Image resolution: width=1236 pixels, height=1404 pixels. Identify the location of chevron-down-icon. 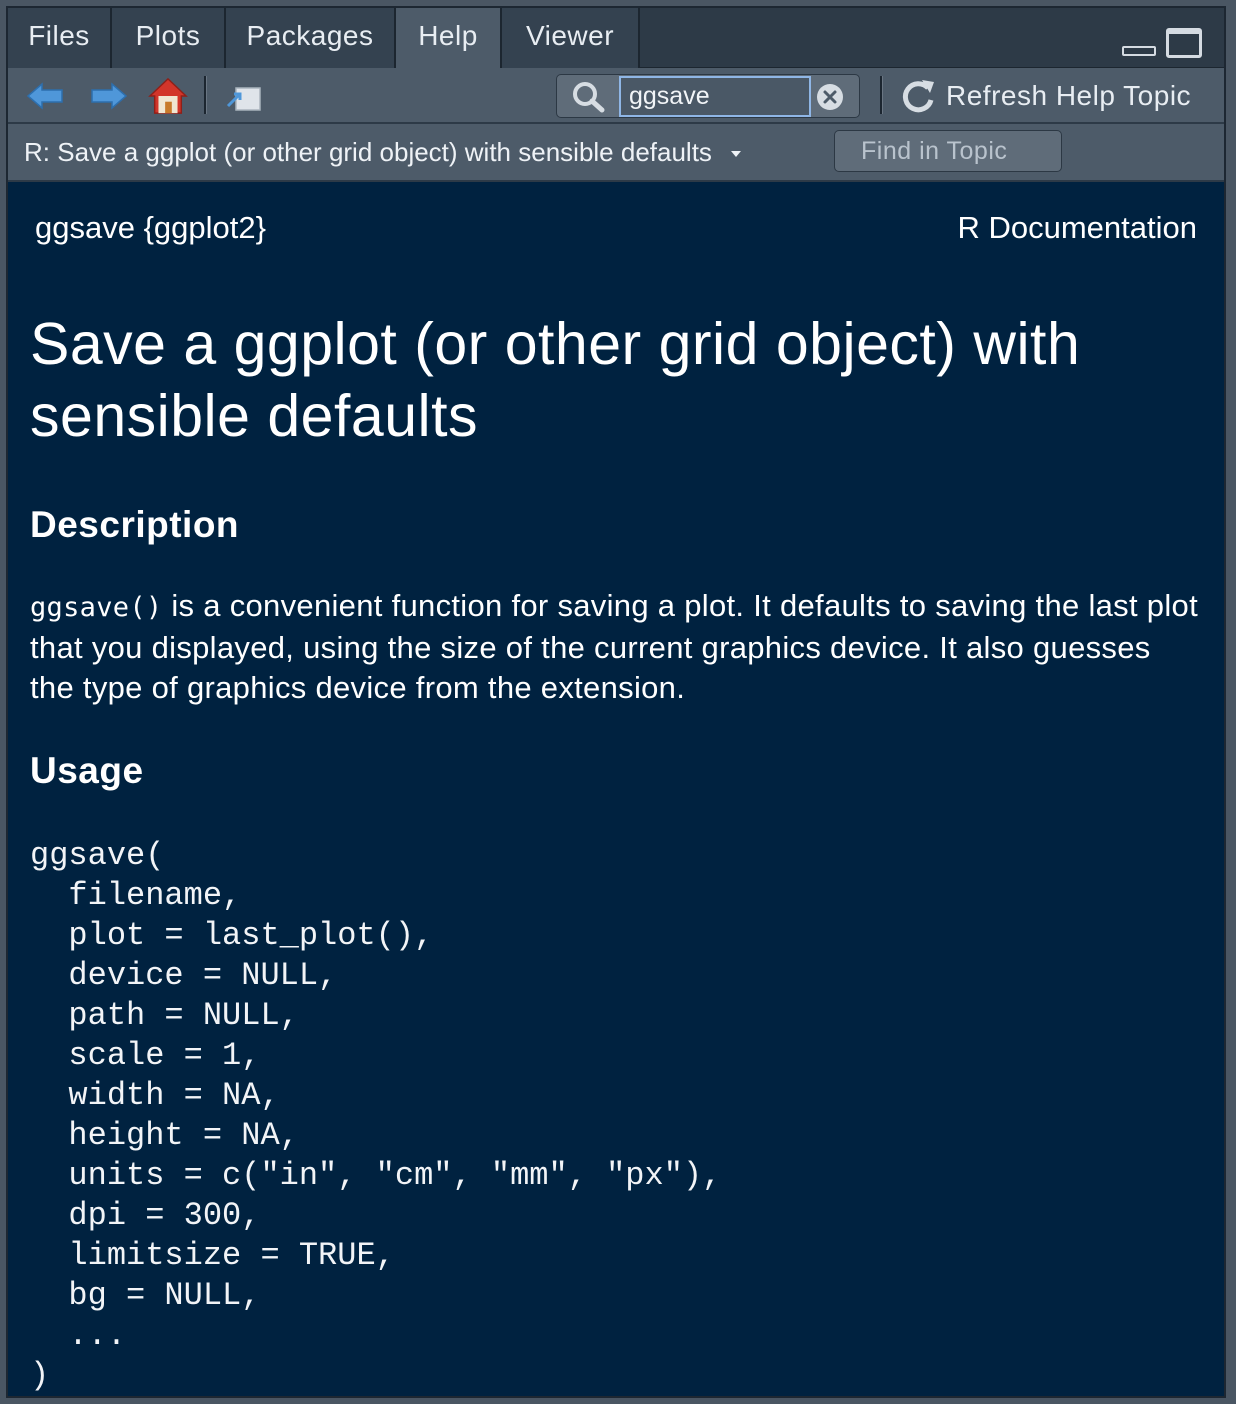
(736, 154).